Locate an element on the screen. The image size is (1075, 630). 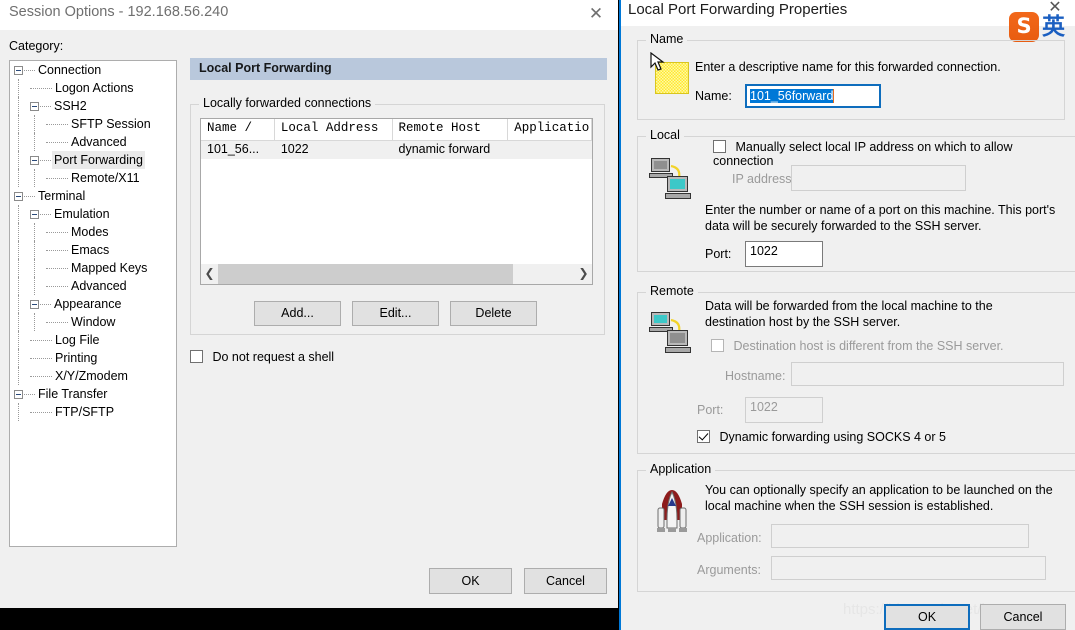
tree-item-appearance: Appearance is located at coordinates (93, 304).